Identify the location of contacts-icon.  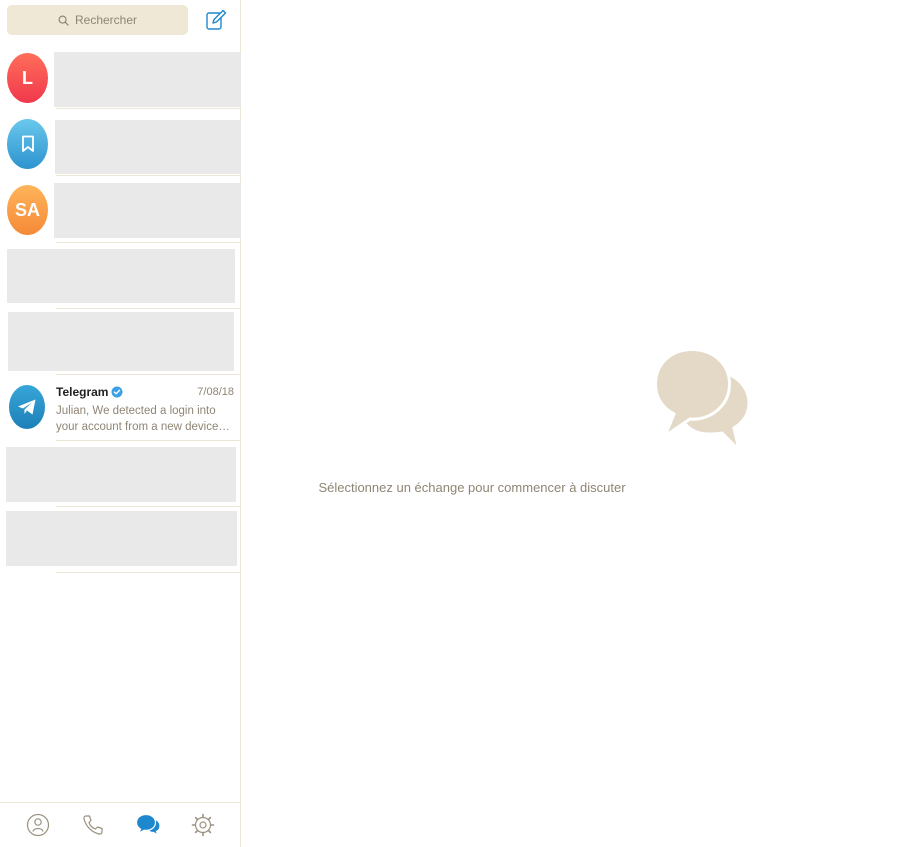
(37, 825).